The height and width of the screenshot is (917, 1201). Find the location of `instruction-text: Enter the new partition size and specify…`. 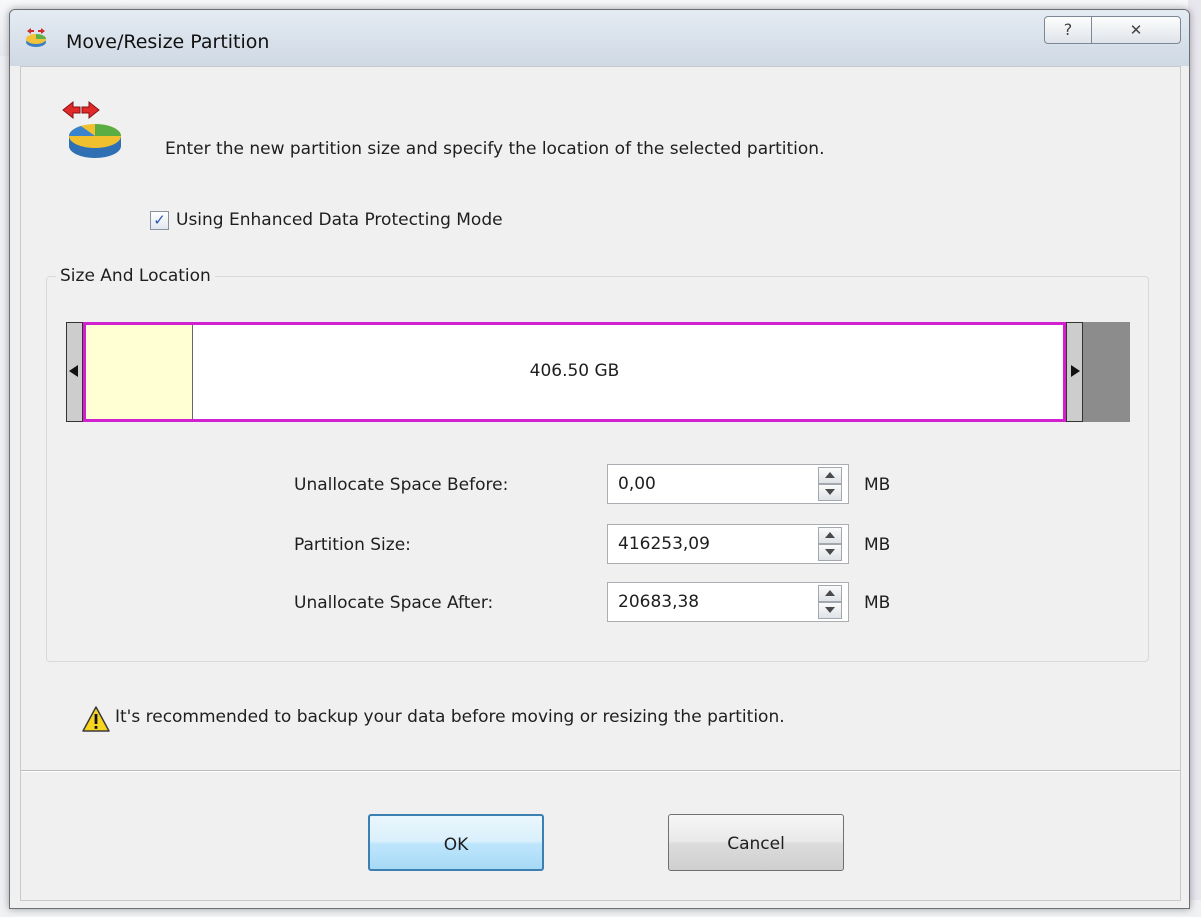

instruction-text: Enter the new partition size and specify… is located at coordinates (495, 149).